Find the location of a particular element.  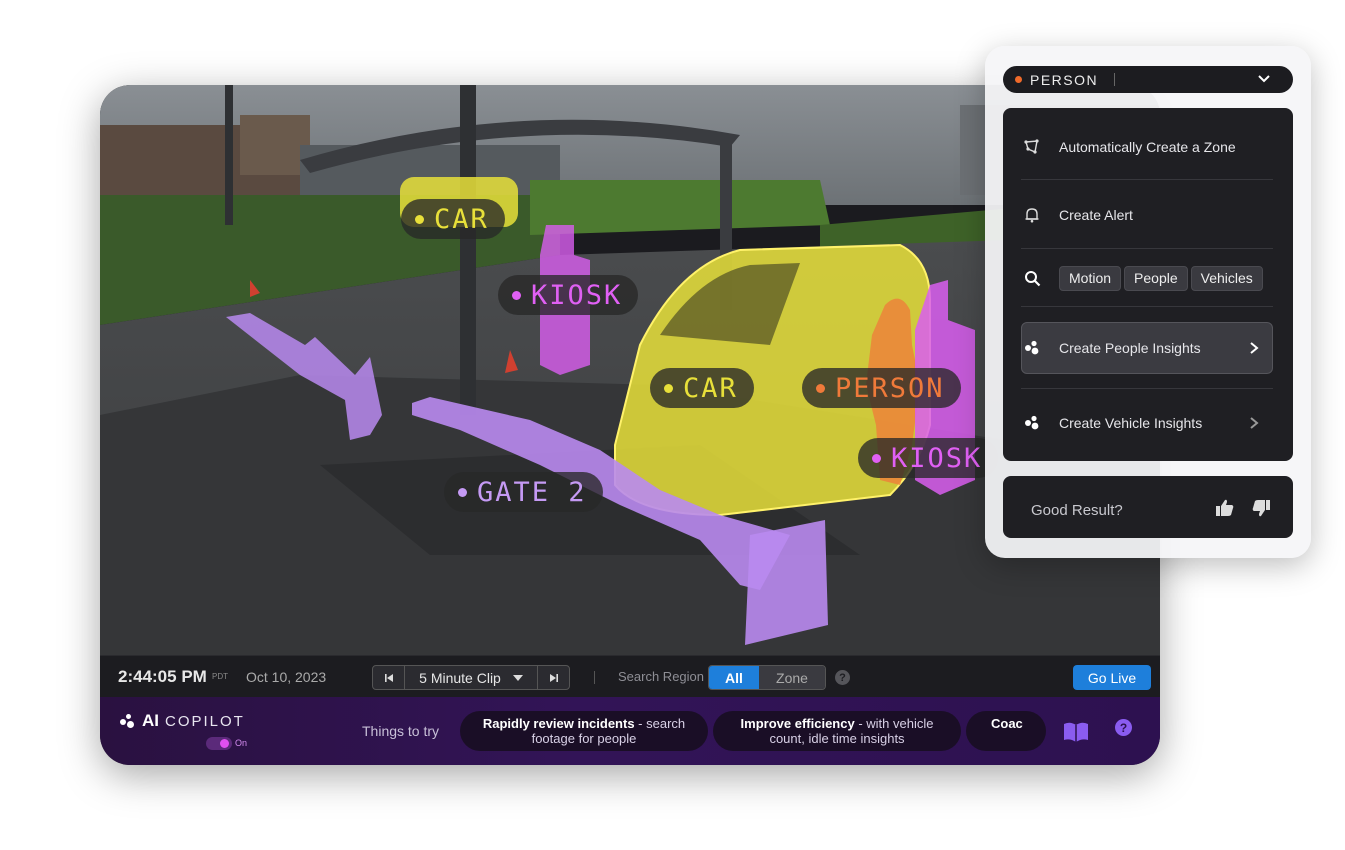

skip-forward-button is located at coordinates (553, 677).